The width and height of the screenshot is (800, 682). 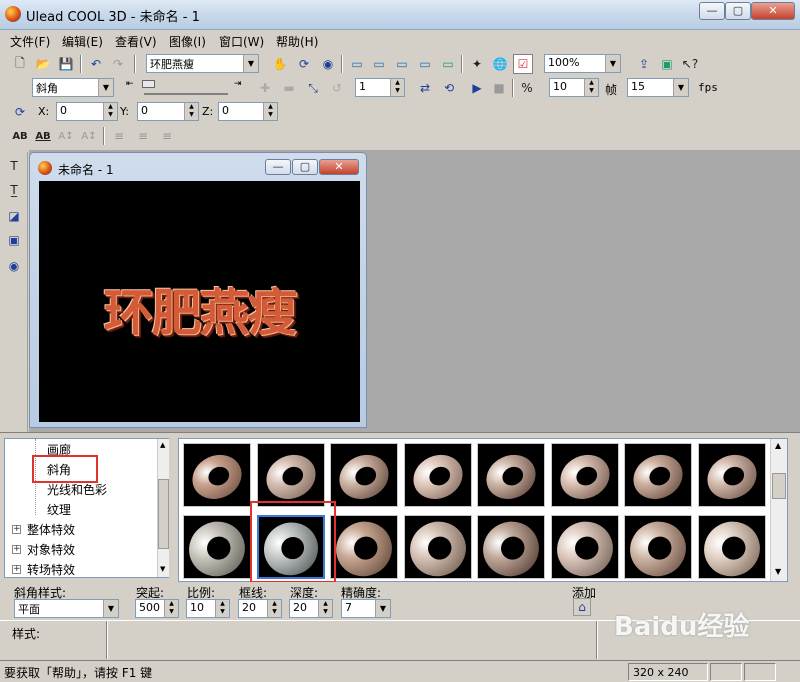 I want to click on zoom-select: 100% ▼, so click(x=582, y=63).